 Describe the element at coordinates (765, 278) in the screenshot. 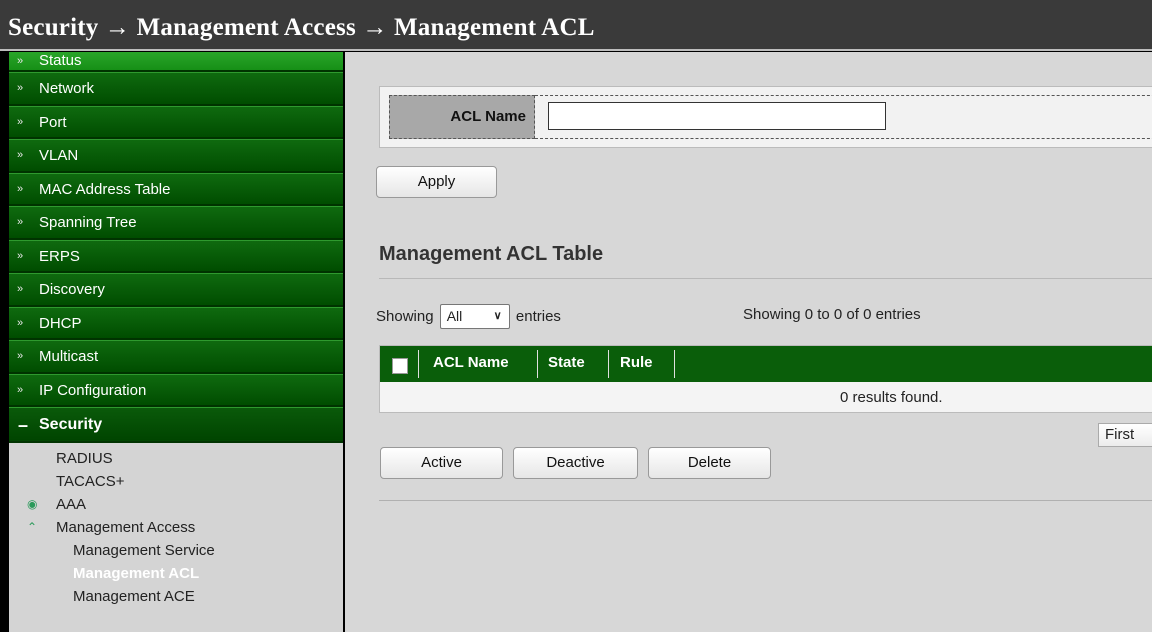

I see `section-divider` at that location.